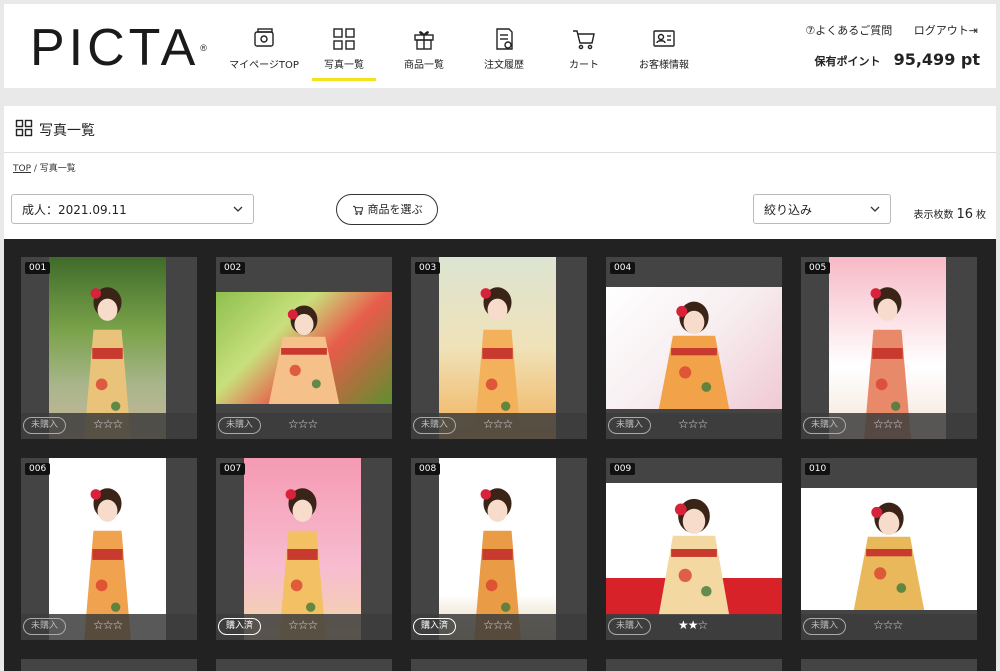  I want to click on logout-link: ログアウト⇥, so click(946, 30).